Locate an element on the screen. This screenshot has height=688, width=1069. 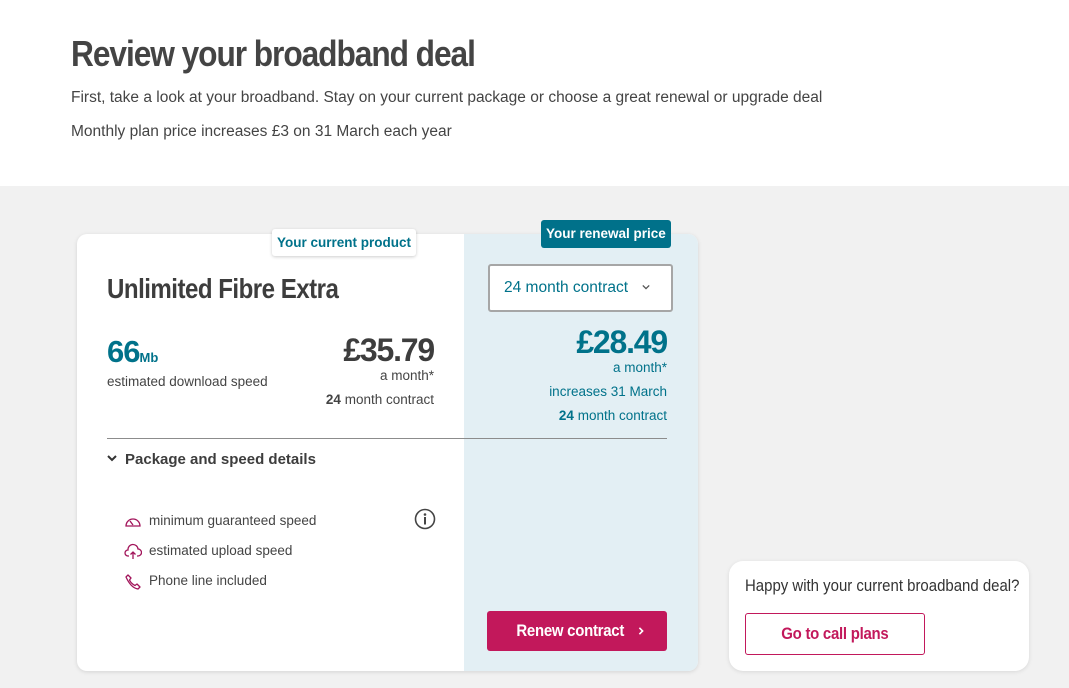
current-price: £35.79 is located at coordinates (389, 350).